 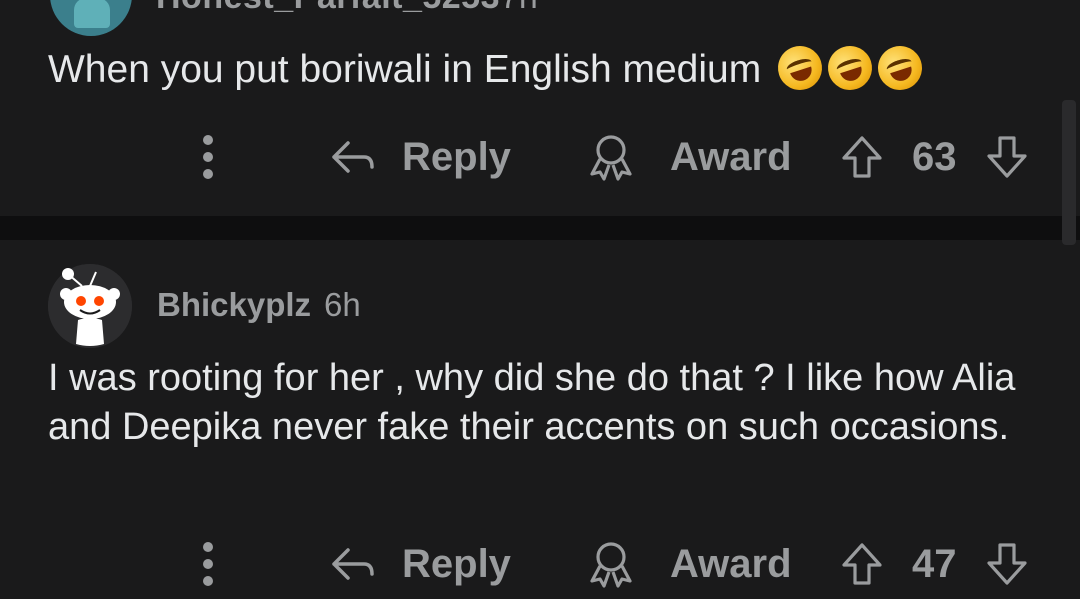 I want to click on vote-count: 47, so click(x=934, y=563).